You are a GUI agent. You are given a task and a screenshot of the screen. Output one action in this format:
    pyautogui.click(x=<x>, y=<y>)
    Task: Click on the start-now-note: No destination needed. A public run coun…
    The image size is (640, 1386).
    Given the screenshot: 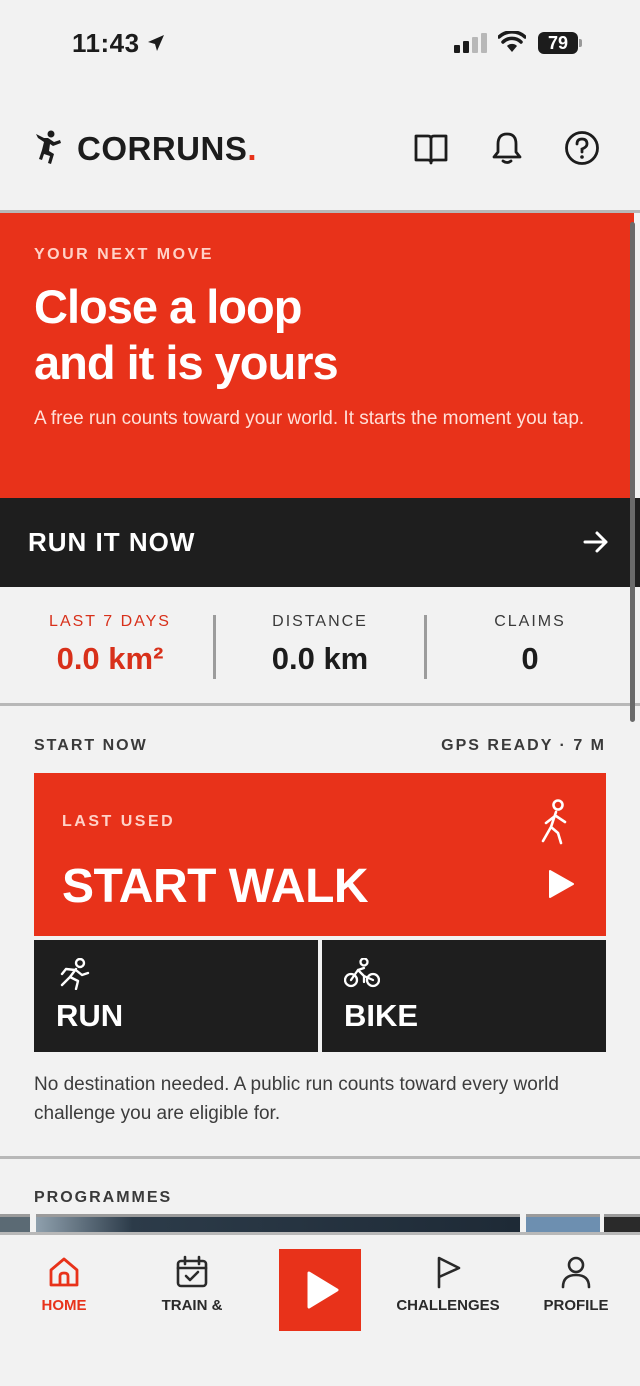 What is the action you would take?
    pyautogui.click(x=296, y=1099)
    